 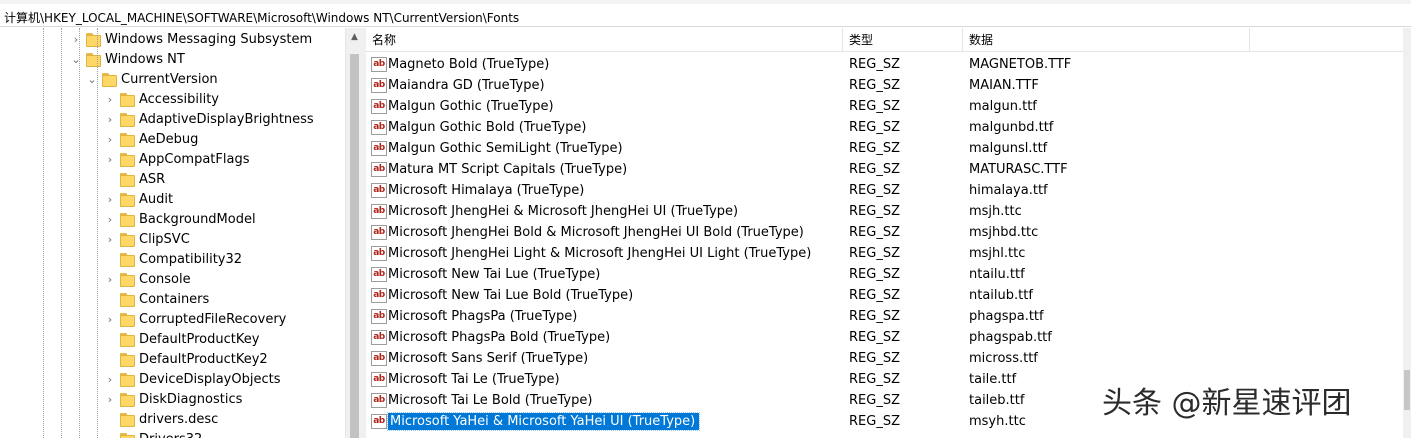 I want to click on column-header-name: 名称, so click(x=604, y=40).